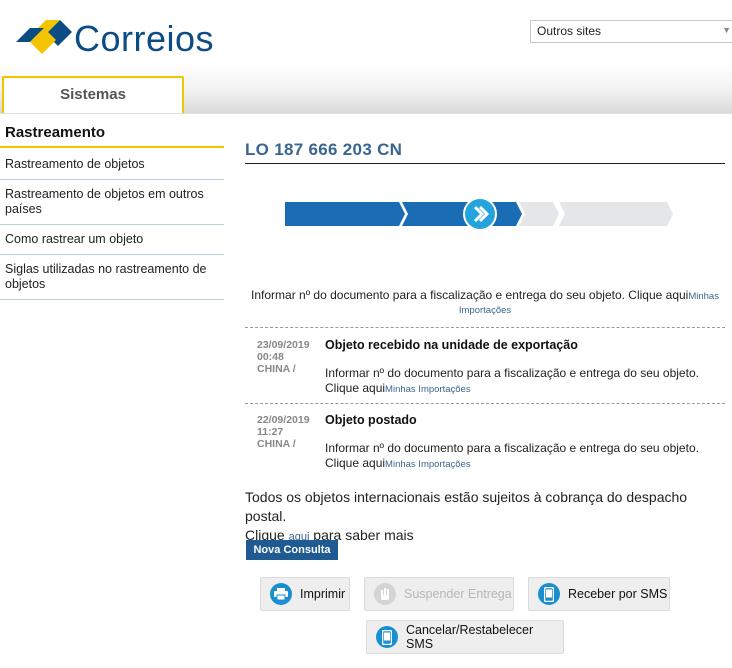  I want to click on event-title: Objeto postado, so click(371, 420).